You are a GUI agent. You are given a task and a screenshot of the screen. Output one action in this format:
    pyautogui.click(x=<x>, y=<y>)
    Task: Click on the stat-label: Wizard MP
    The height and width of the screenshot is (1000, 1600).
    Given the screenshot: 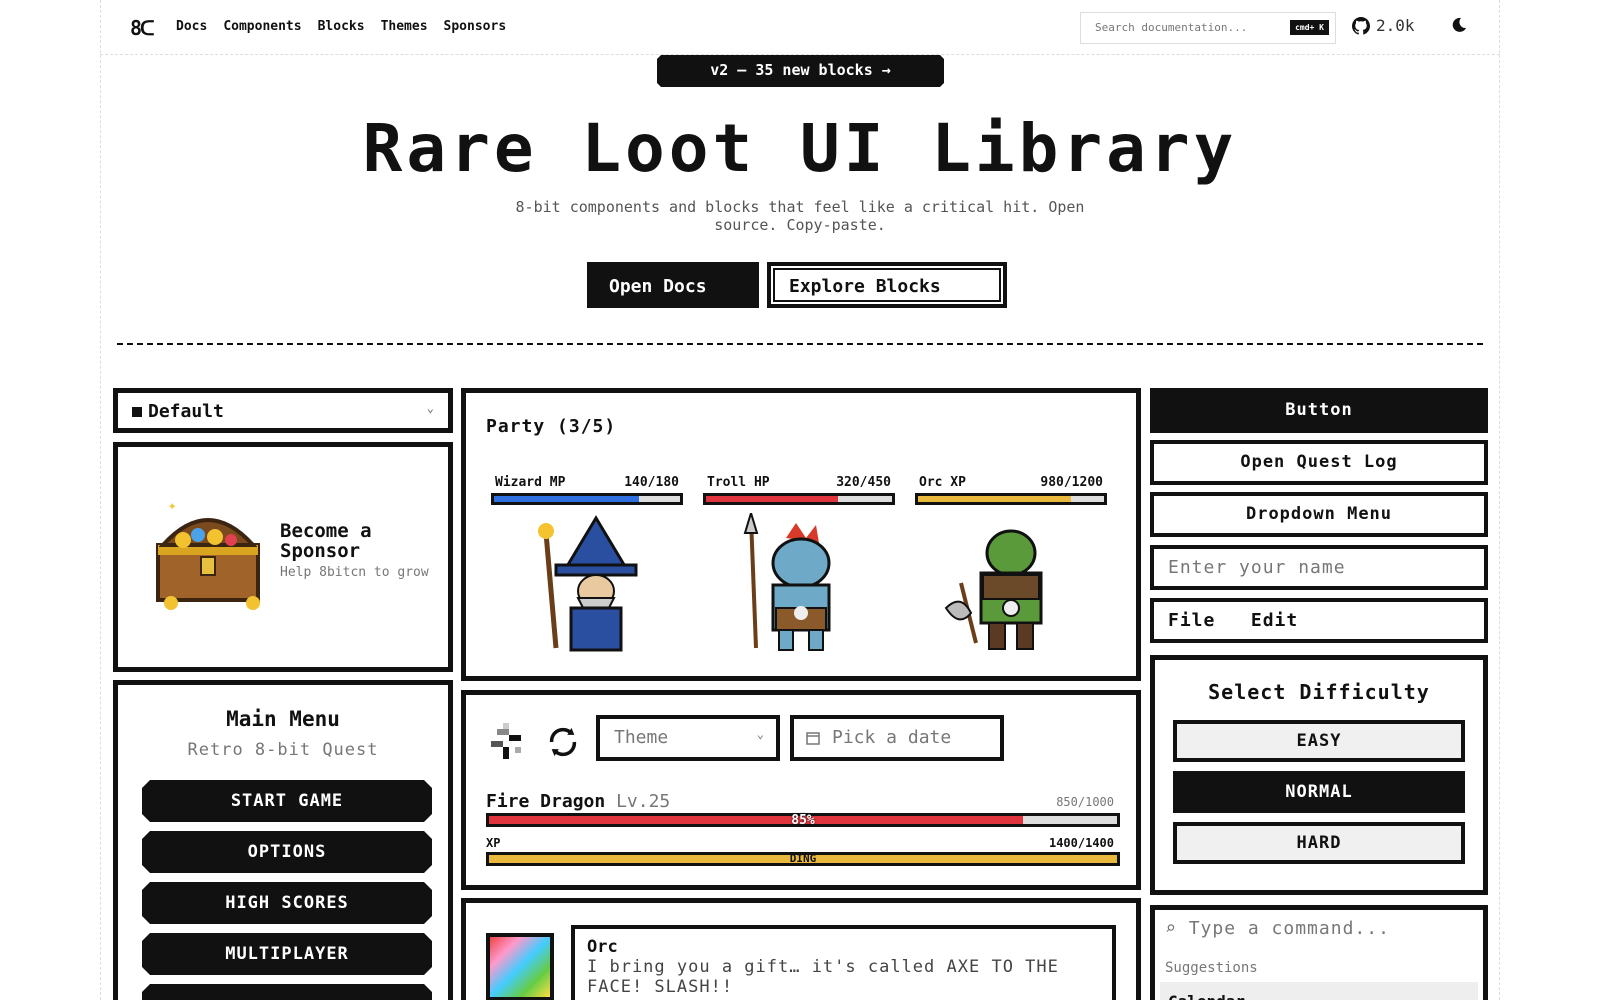 What is the action you would take?
    pyautogui.click(x=530, y=482)
    